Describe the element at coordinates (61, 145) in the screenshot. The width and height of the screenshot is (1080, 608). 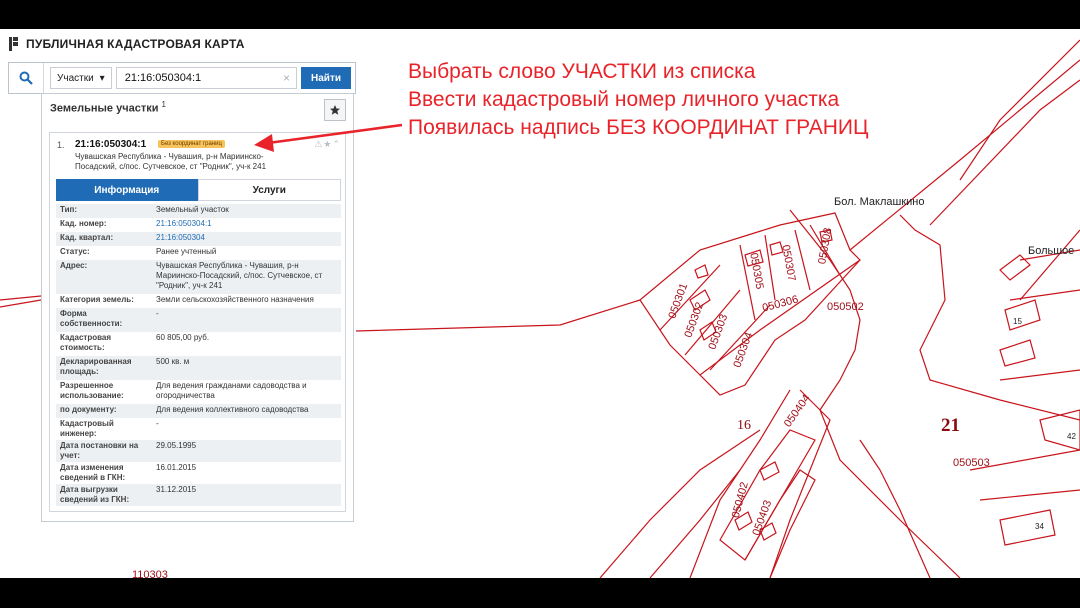
I see `result-index: 1.` at that location.